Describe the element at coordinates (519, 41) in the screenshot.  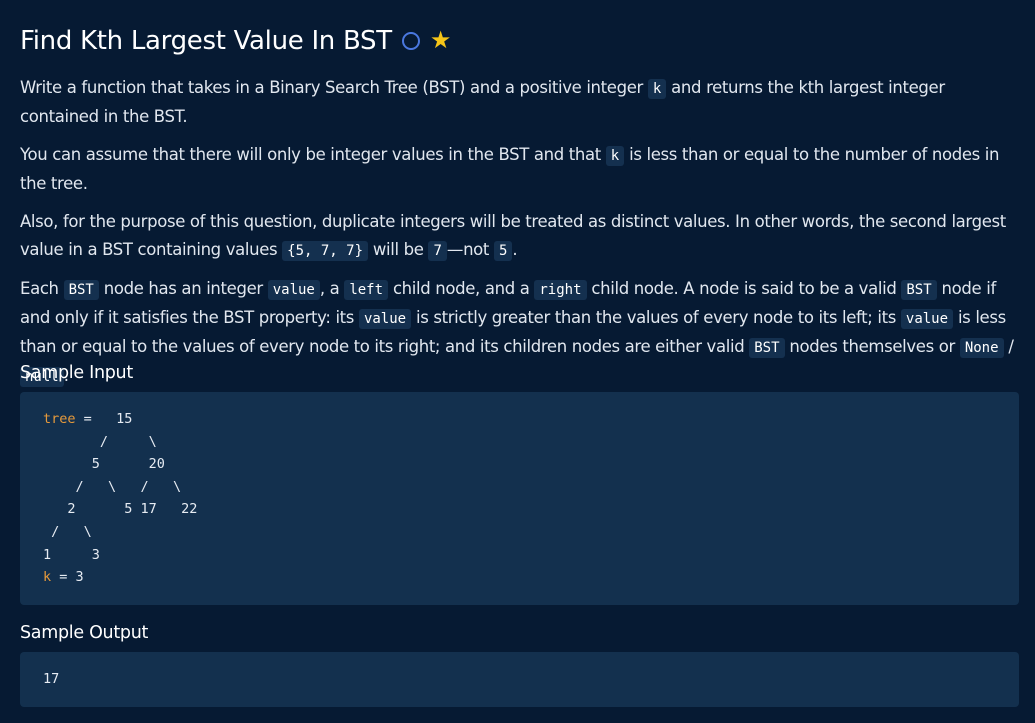
I see `title-row: Find Kth Largest Value In BST ★` at that location.